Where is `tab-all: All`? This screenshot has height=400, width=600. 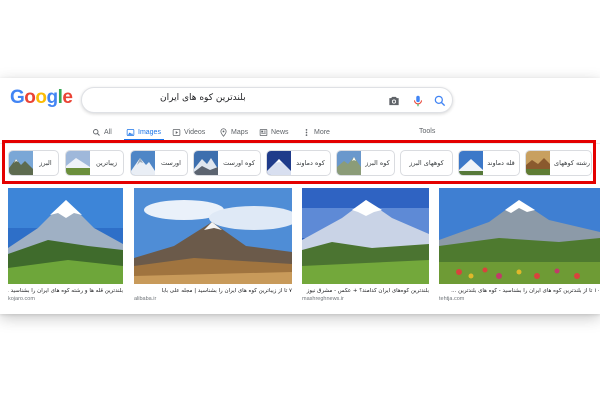 tab-all: All is located at coordinates (102, 132).